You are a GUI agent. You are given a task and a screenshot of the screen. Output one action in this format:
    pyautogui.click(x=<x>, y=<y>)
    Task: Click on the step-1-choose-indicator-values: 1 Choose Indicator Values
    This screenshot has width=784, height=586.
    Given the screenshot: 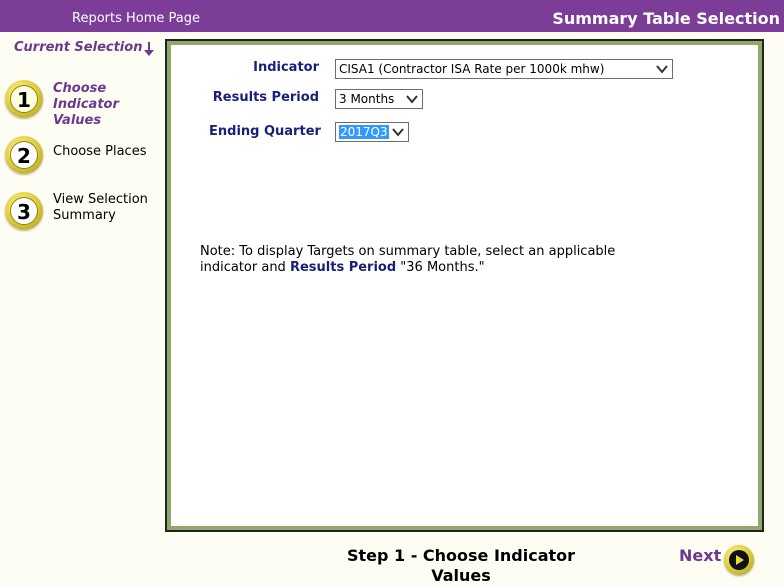 What is the action you would take?
    pyautogui.click(x=85, y=104)
    